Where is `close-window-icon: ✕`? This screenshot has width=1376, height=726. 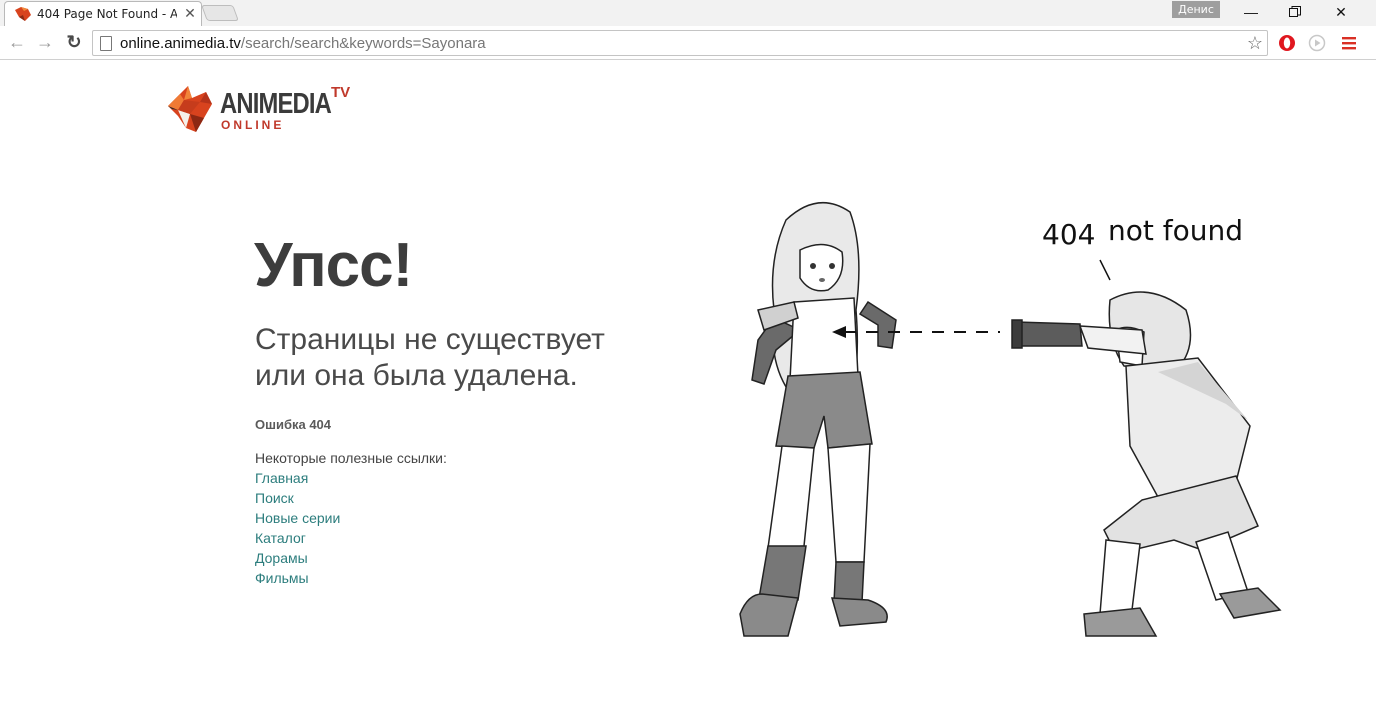
close-window-icon: ✕ is located at coordinates (1341, 12).